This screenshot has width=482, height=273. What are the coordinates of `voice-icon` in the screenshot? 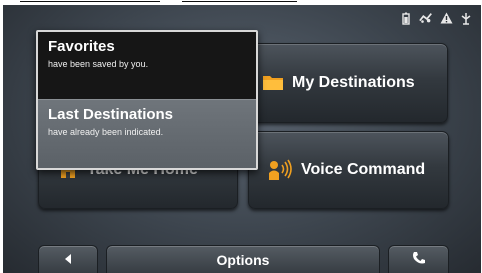 It's located at (280, 170).